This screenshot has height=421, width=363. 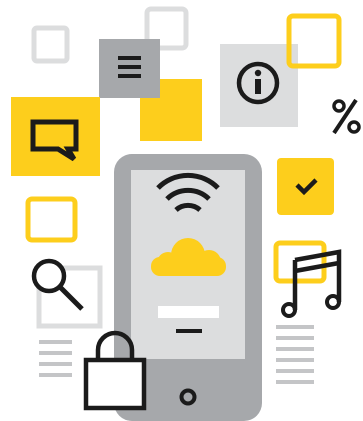 What do you see at coordinates (129, 68) in the screenshot?
I see `menu-icon` at bounding box center [129, 68].